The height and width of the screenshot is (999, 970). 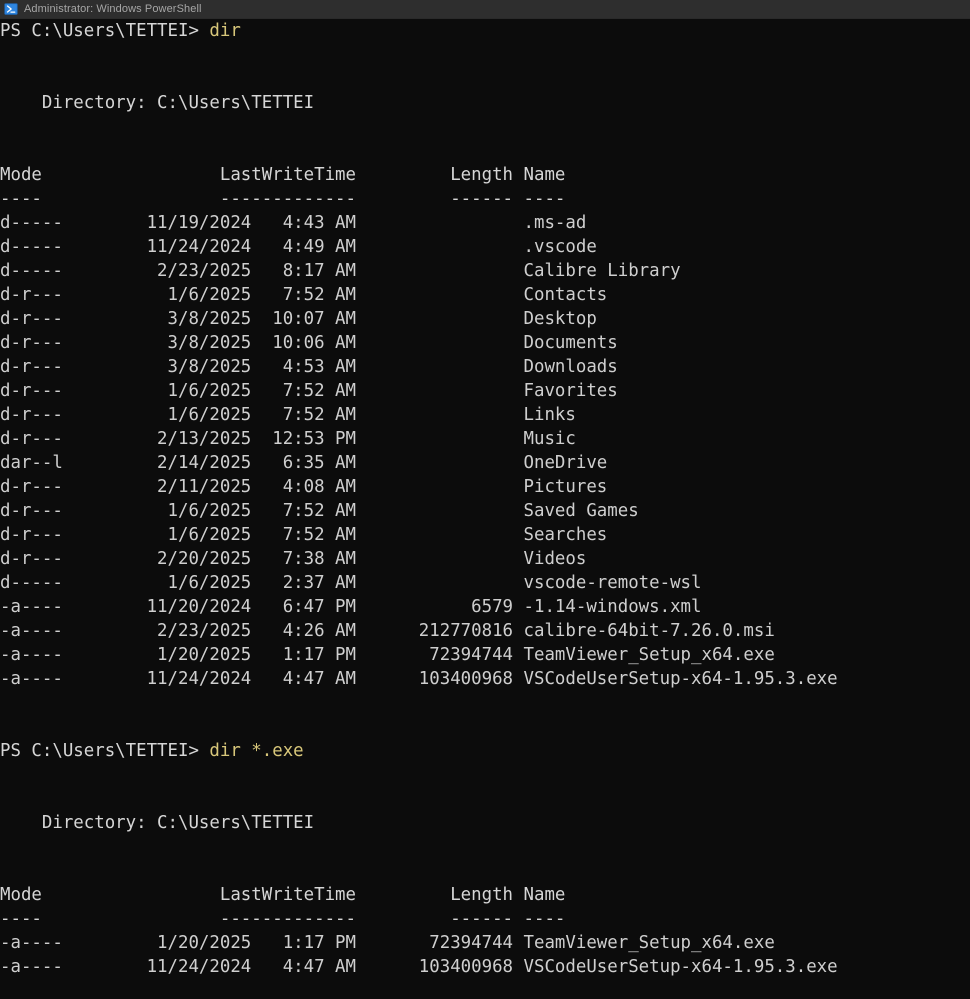 I want to click on prompt-path-1: PS C:\Users\TETTEI>, so click(x=99, y=31).